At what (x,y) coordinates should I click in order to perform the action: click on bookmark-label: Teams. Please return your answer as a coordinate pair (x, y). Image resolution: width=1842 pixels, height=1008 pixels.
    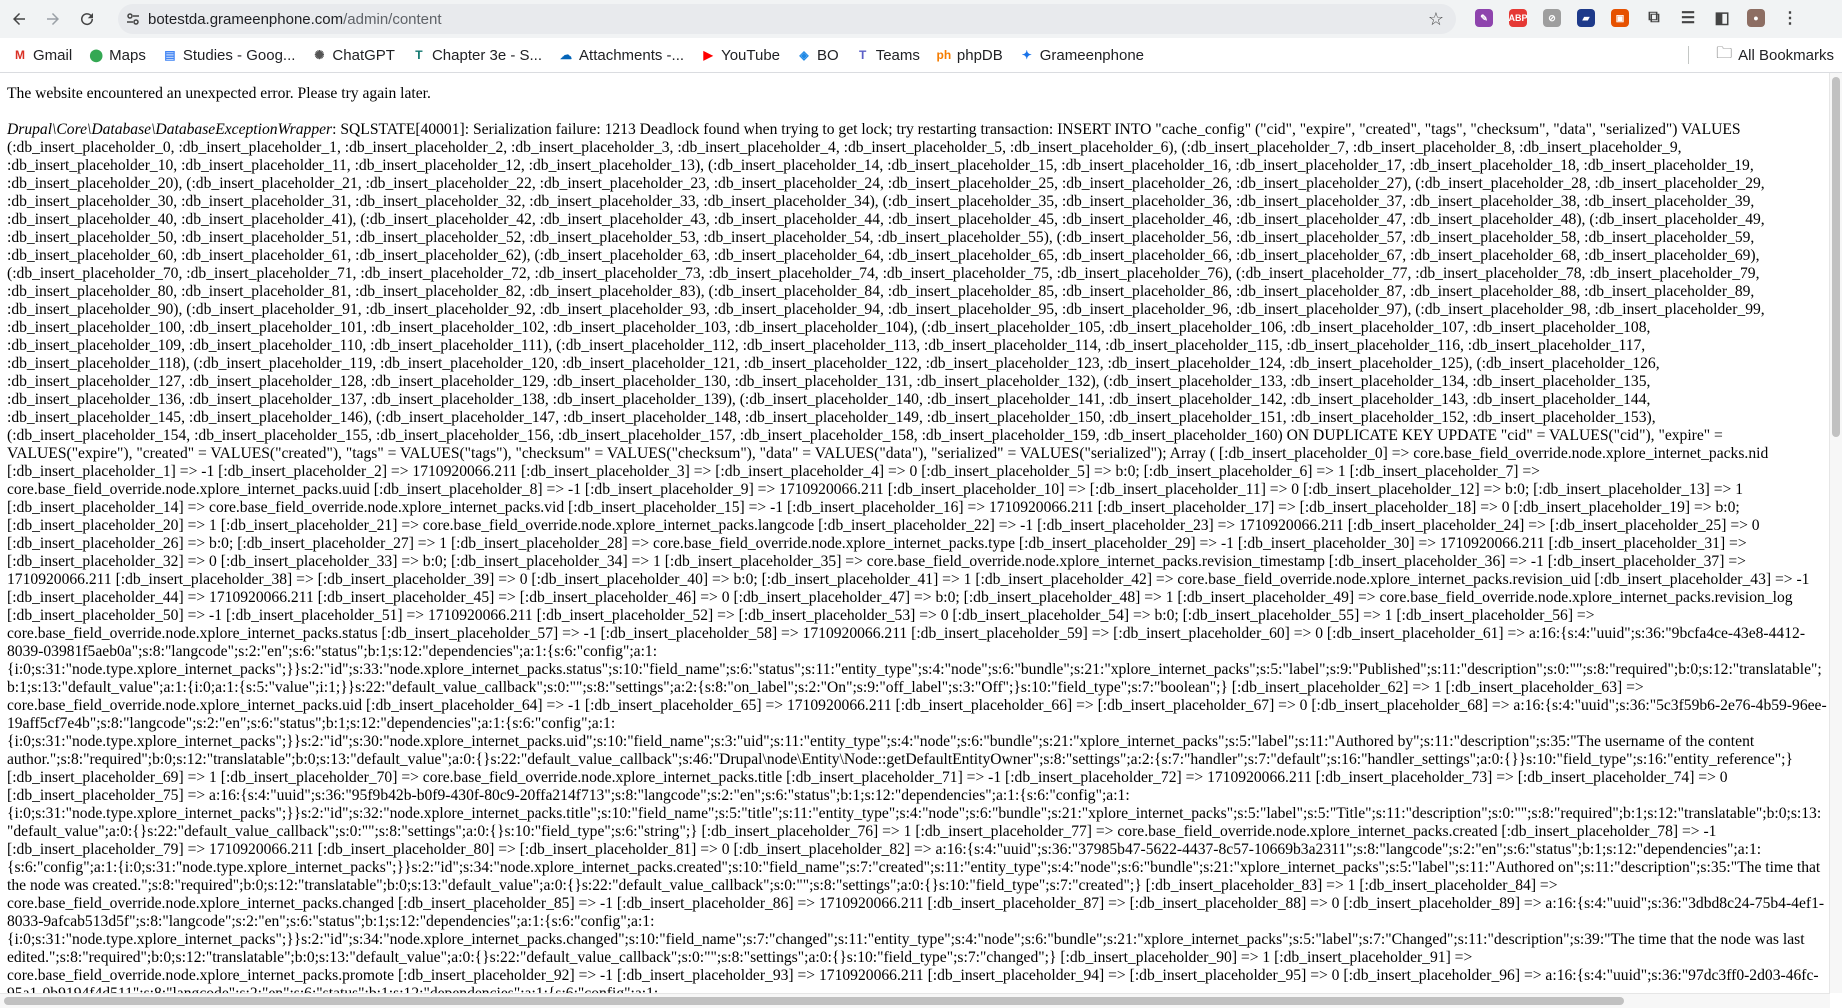
    Looking at the image, I should click on (897, 55).